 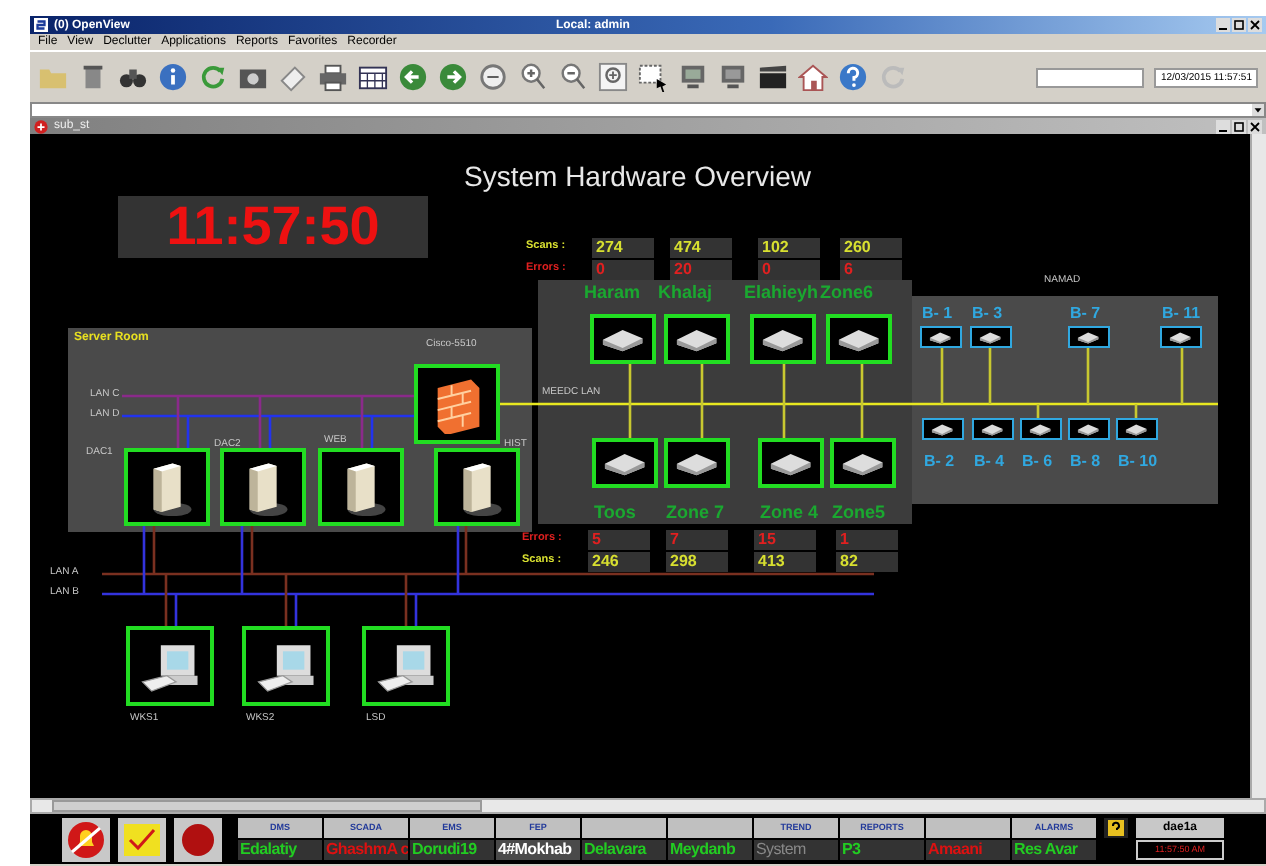 I want to click on scans-count: 246, so click(x=619, y=562).